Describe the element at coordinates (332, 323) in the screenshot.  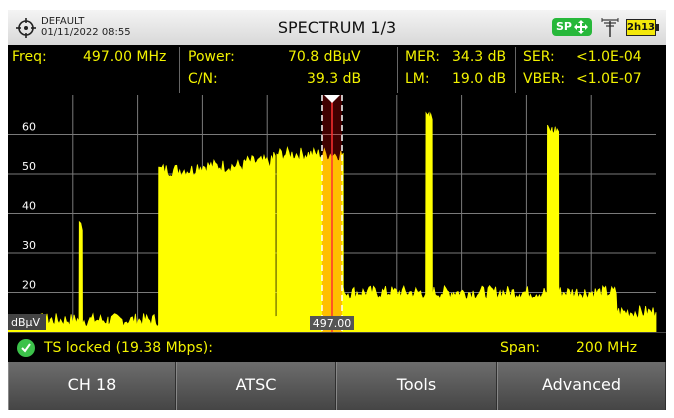
I see `marker-frequency-label: 497.00` at that location.